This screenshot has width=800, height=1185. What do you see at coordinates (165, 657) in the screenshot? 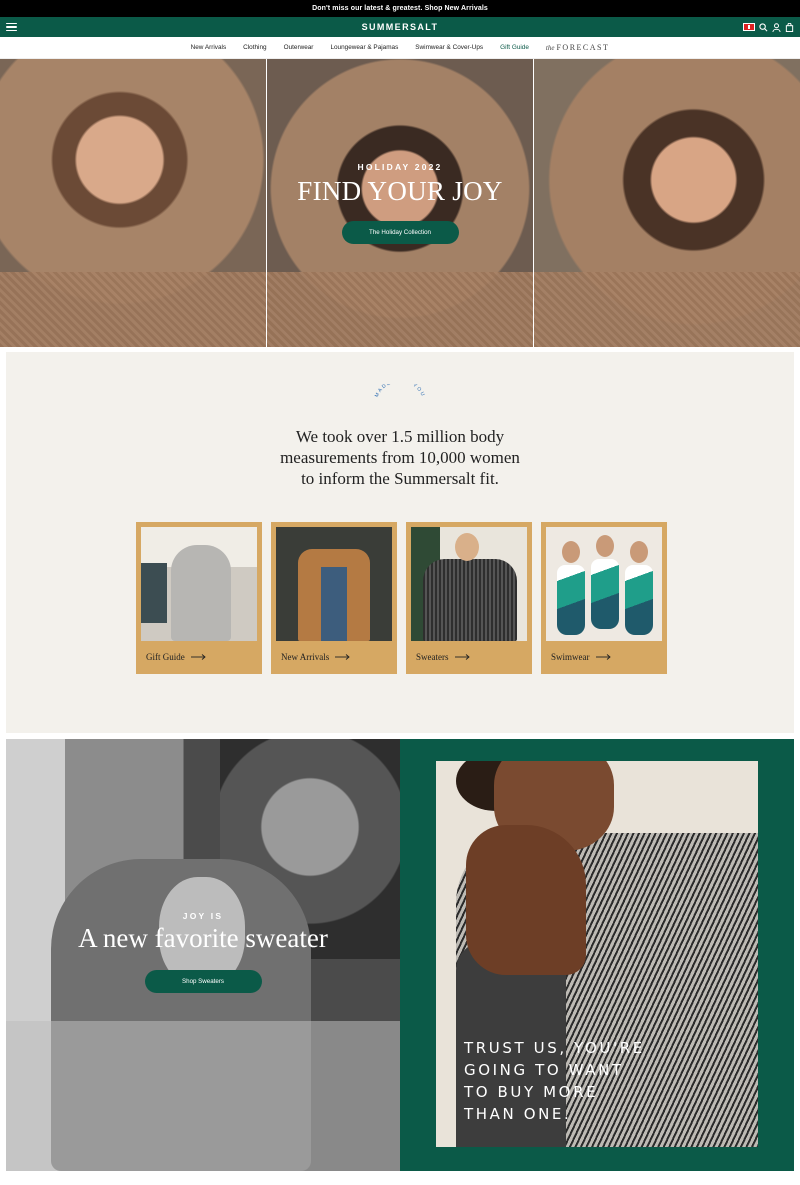
I see `card-label: Gift Guide` at bounding box center [165, 657].